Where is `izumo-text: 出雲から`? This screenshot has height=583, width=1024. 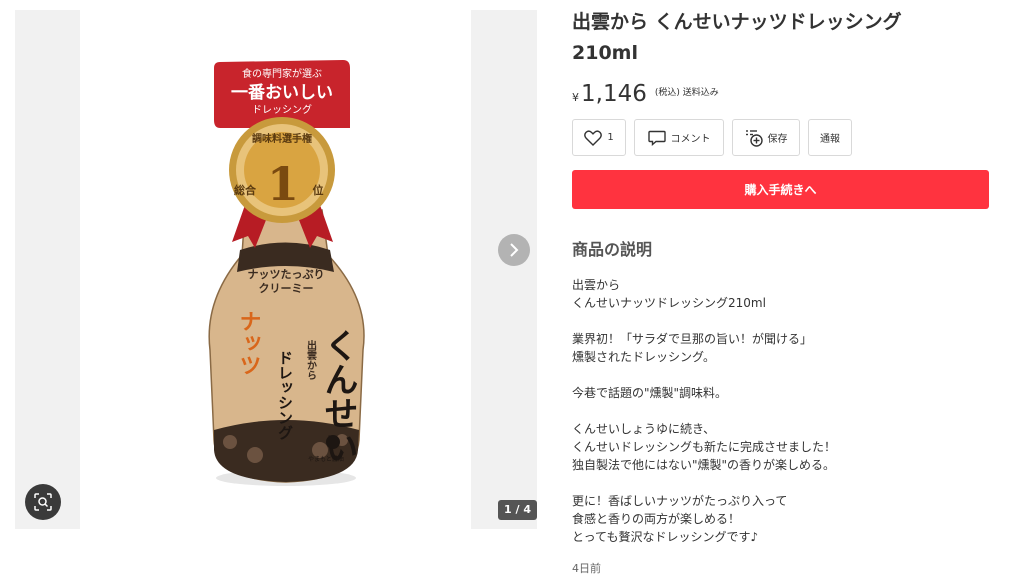
izumo-text: 出雲から is located at coordinates (311, 360).